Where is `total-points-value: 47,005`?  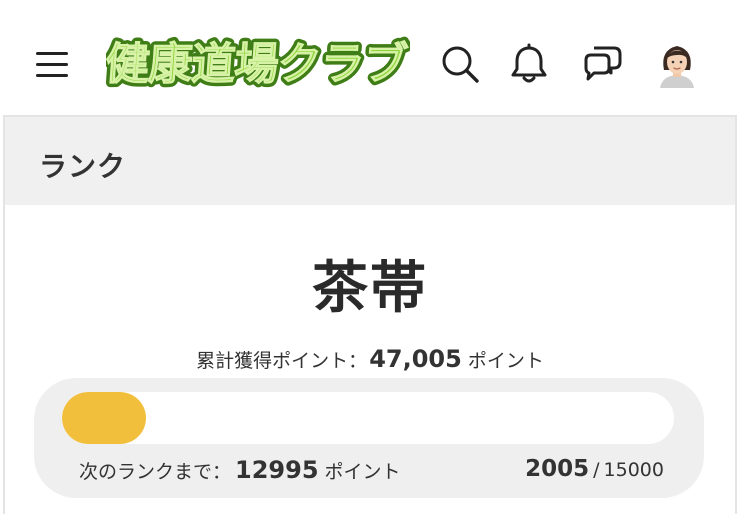 total-points-value: 47,005 is located at coordinates (415, 359).